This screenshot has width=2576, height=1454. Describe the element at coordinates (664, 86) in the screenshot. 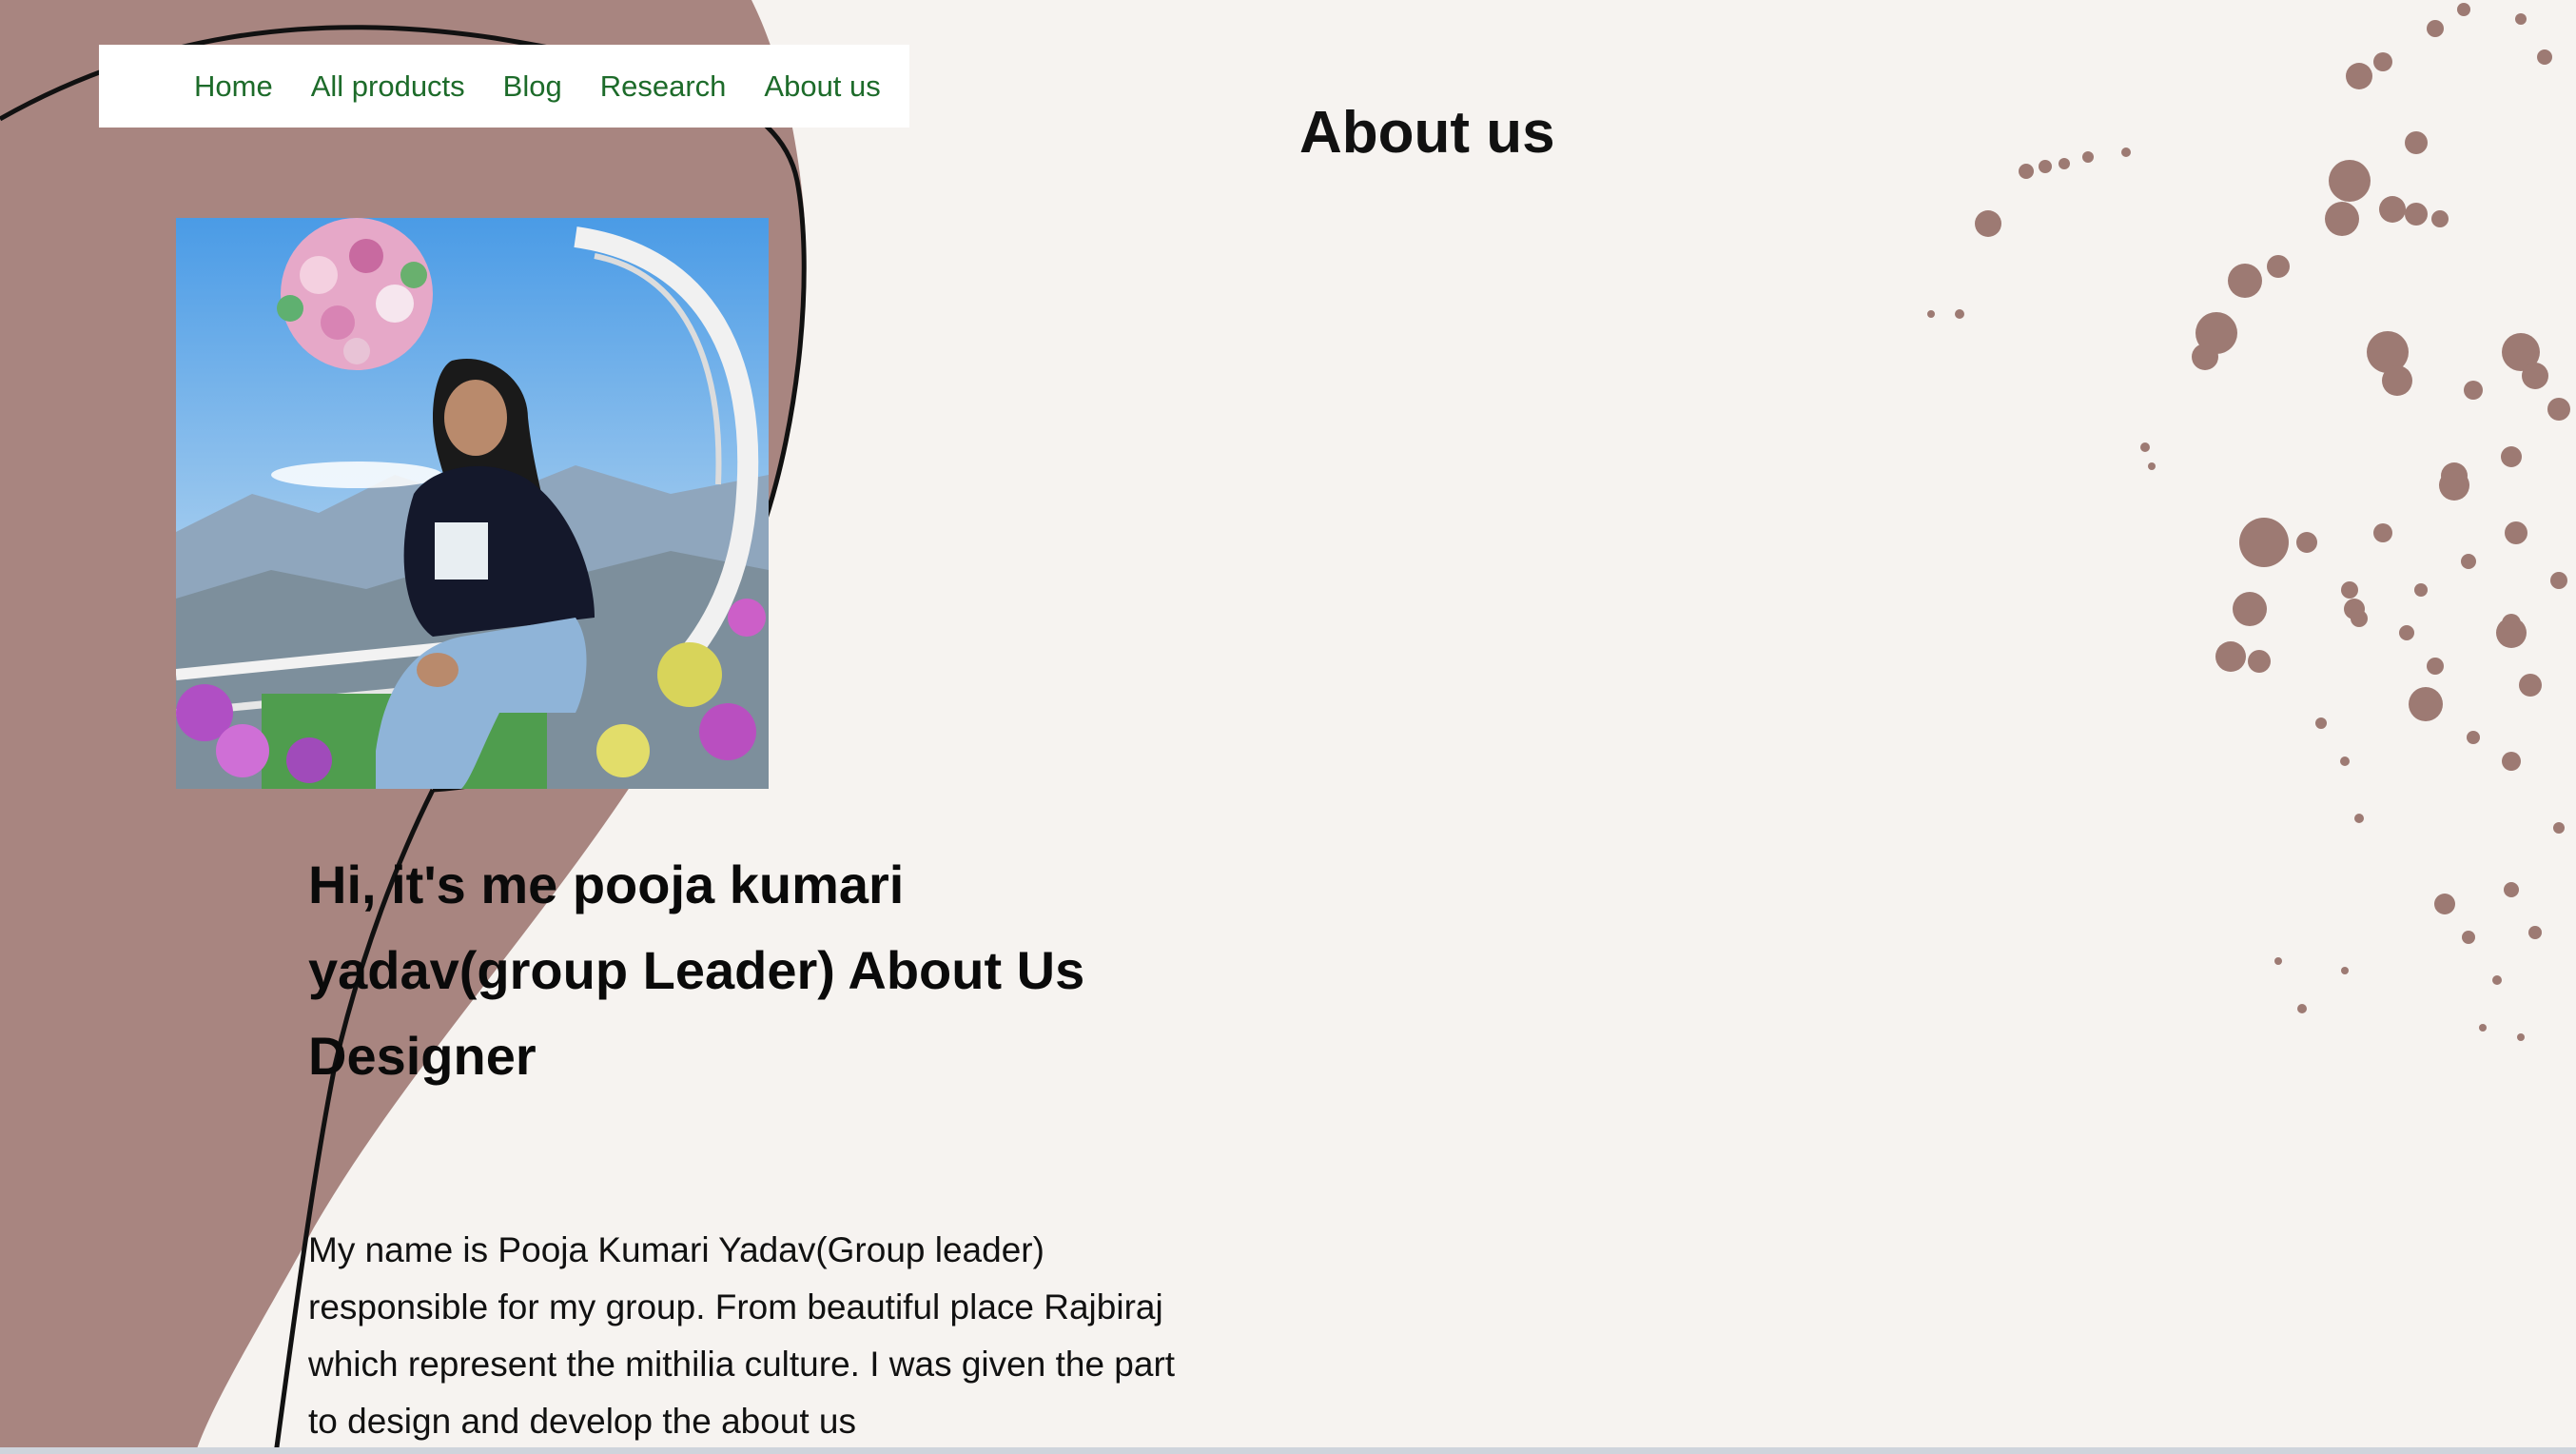

I see `nav-research-link: Research` at that location.